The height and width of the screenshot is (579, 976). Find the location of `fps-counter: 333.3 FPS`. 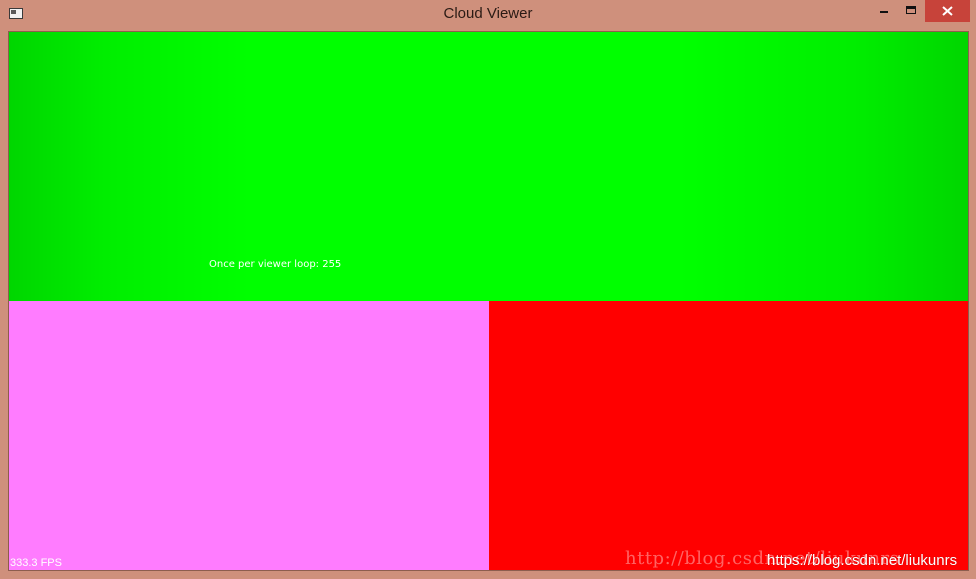

fps-counter: 333.3 FPS is located at coordinates (36, 563).